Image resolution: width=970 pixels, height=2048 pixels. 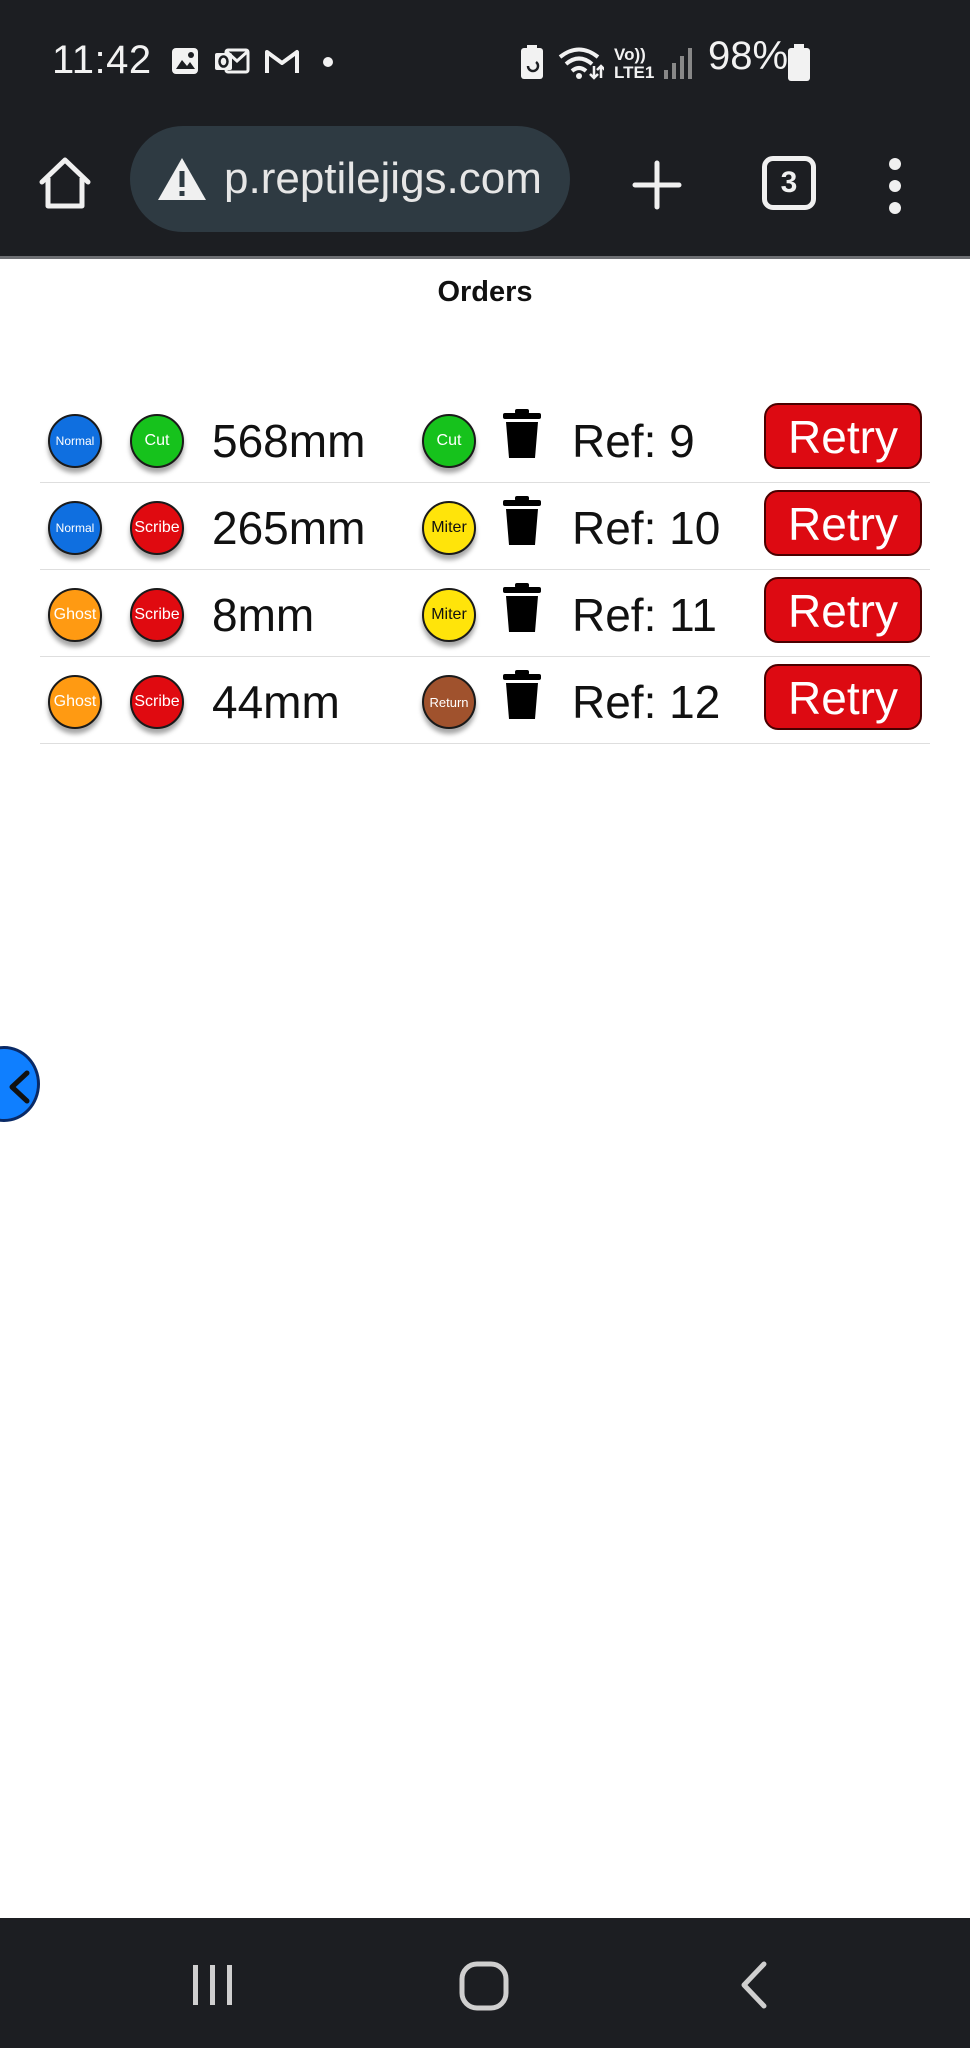 What do you see at coordinates (485, 700) in the screenshot?
I see `order-row: Ghost Scribe 44mm Return Ref: 12 Retry` at bounding box center [485, 700].